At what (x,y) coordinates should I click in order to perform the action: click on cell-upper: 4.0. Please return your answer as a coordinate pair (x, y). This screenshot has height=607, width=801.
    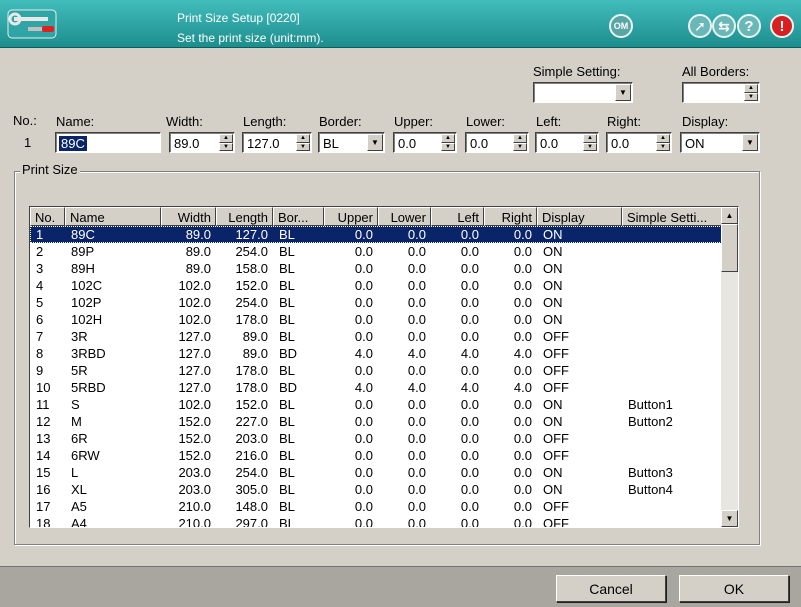
    Looking at the image, I should click on (363, 387).